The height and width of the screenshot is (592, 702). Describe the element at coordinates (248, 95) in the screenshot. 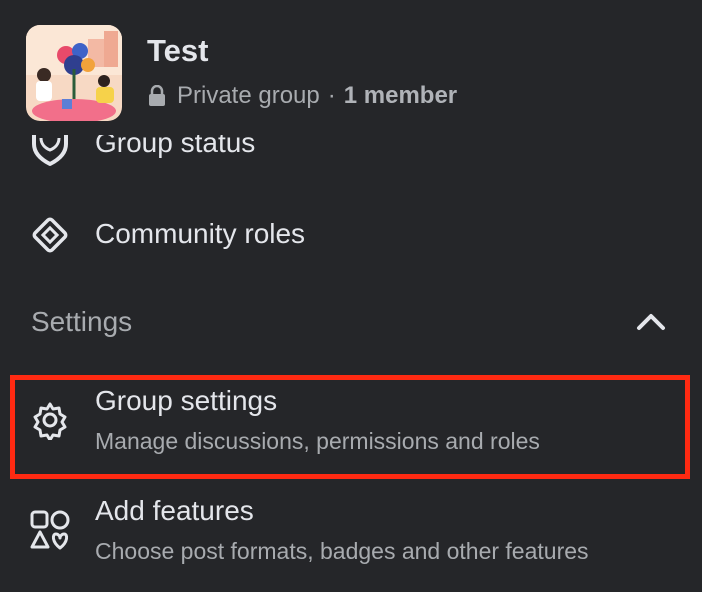

I see `privacy-label: Private group` at that location.